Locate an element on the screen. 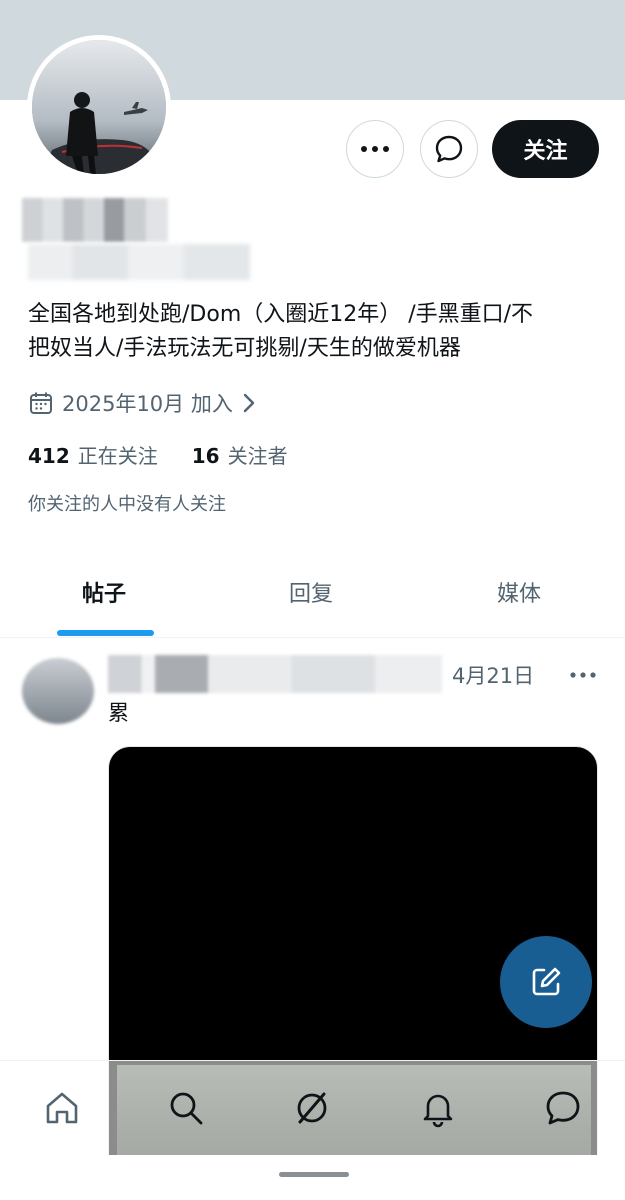  tab-media: 媒体 is located at coordinates (519, 592).